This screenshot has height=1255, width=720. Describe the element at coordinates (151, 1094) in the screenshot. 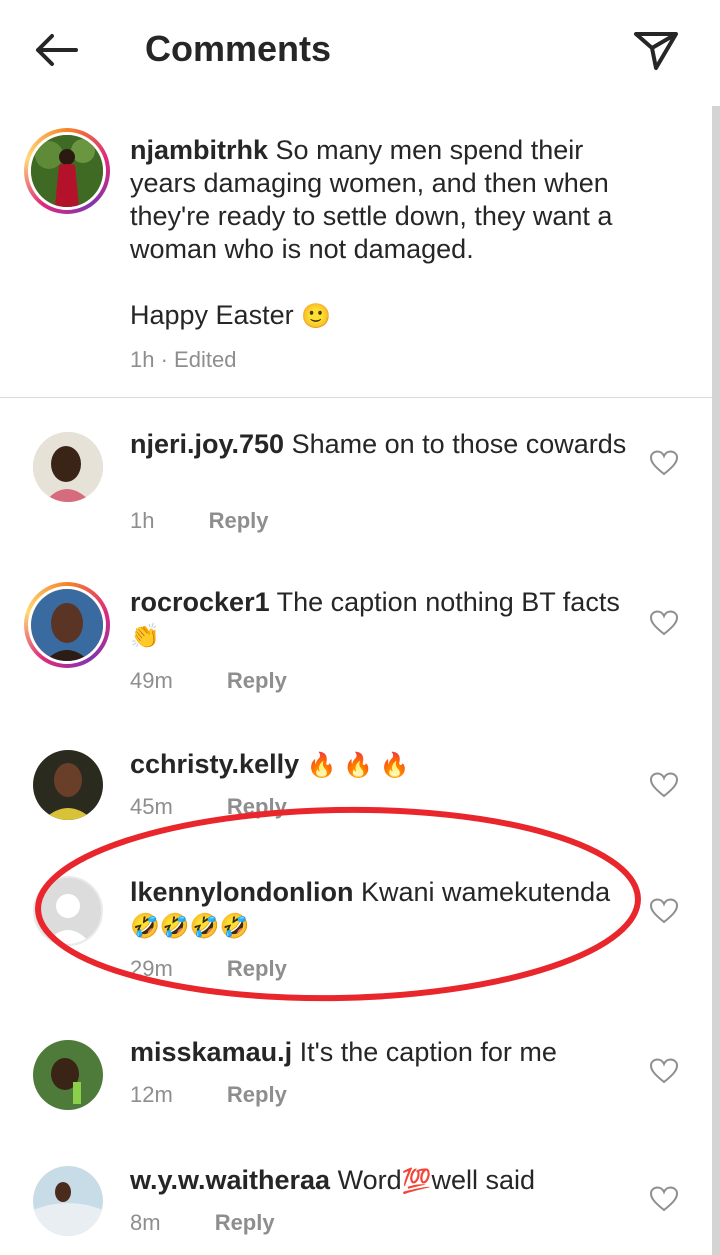

I see `comment-time: 12m` at that location.